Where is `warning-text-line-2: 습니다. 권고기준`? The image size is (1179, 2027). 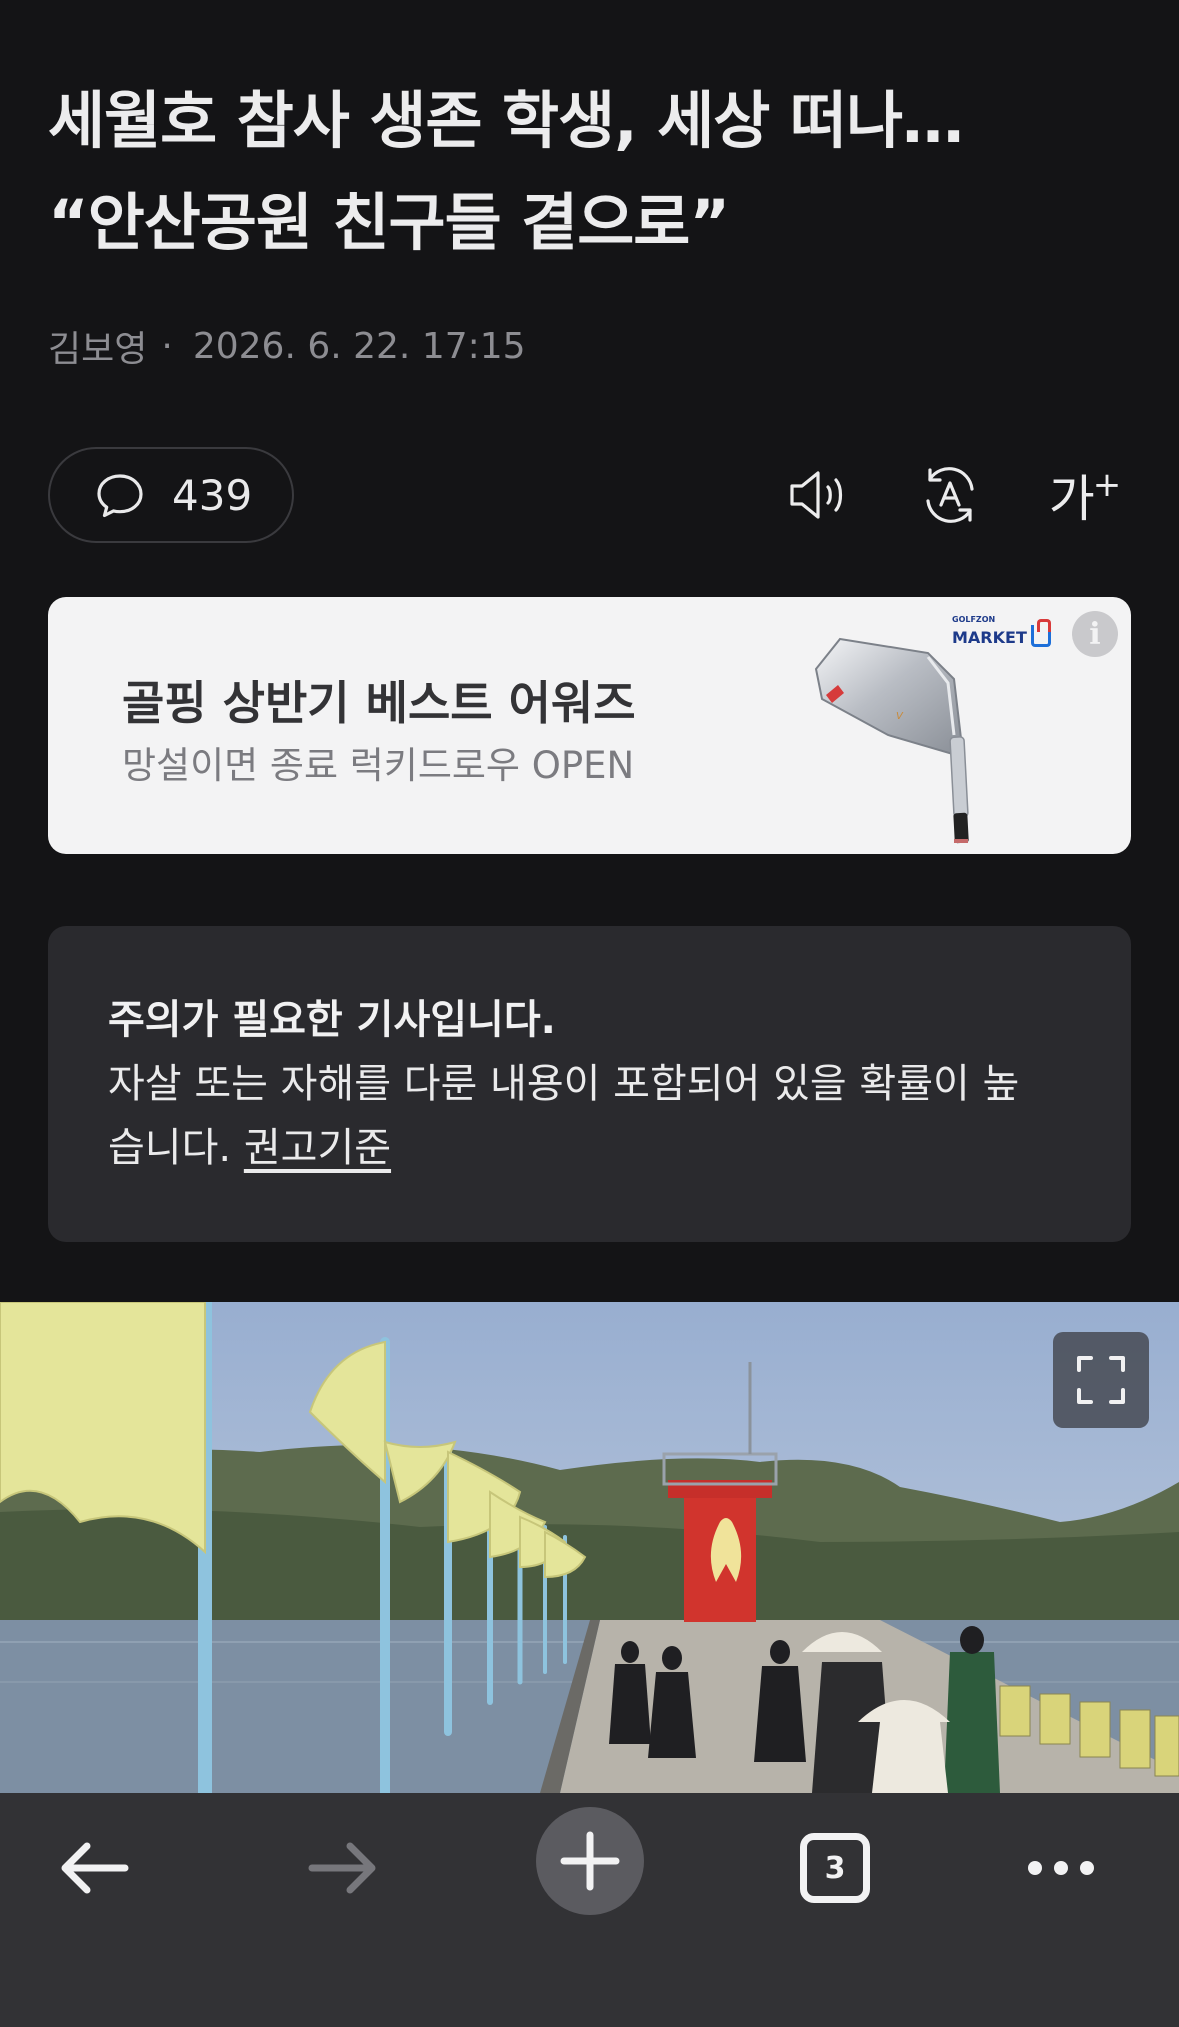
warning-text-line-2: 습니다. 권고기준 is located at coordinates (589, 1148).